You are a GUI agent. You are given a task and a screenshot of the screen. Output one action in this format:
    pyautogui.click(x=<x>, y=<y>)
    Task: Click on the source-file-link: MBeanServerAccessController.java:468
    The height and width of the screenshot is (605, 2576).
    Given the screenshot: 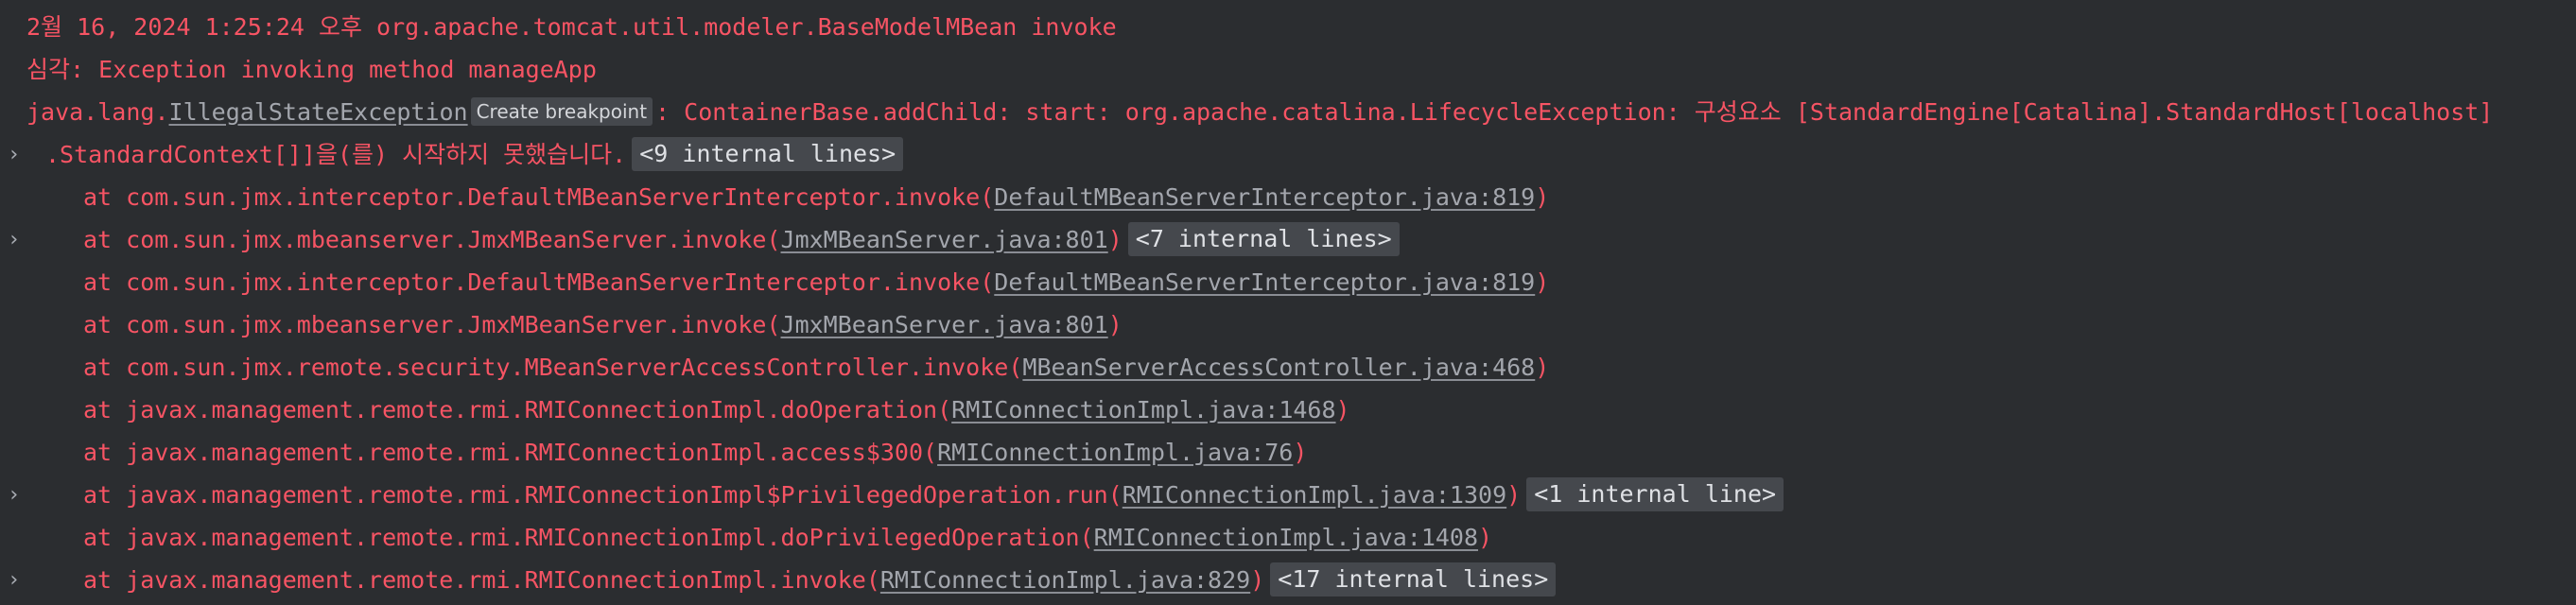 What is the action you would take?
    pyautogui.click(x=1278, y=367)
    